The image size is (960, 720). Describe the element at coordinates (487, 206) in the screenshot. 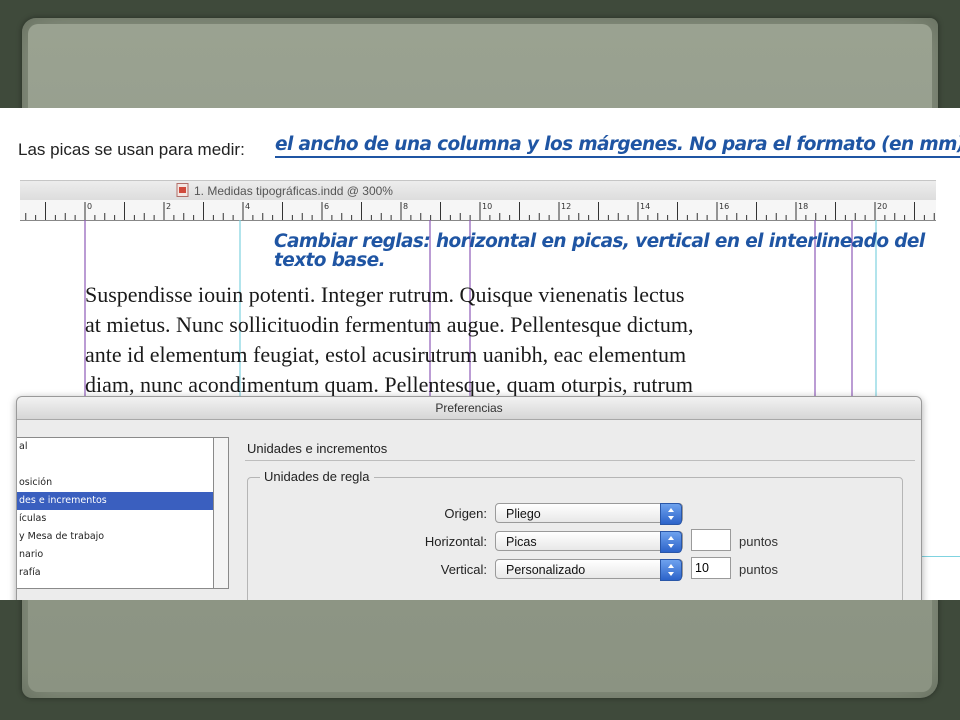

I see `ruler-label: 10` at that location.